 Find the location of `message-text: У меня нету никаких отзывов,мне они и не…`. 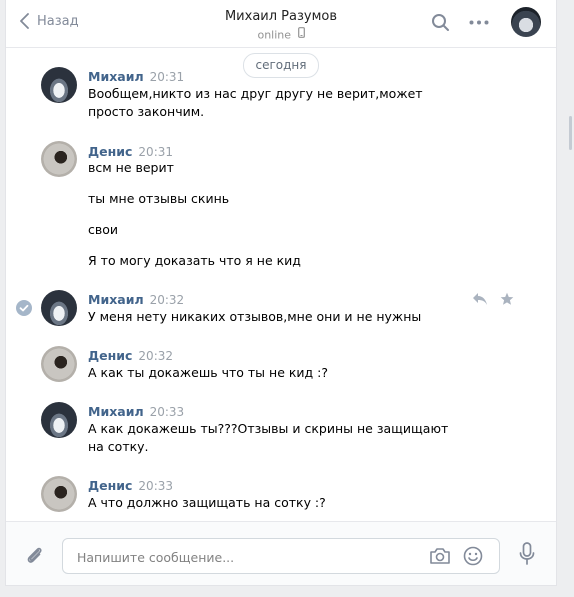

message-text: У меня нету никаких отзывов,мне они и не… is located at coordinates (255, 316).